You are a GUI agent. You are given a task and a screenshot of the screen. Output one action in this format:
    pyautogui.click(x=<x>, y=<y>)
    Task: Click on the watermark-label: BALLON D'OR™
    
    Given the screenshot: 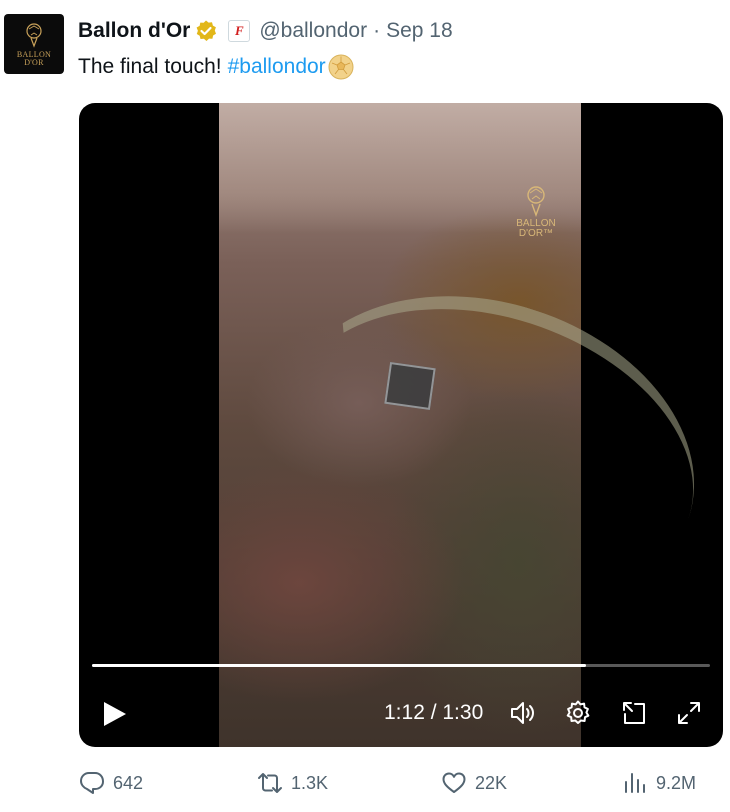 What is the action you would take?
    pyautogui.click(x=536, y=228)
    